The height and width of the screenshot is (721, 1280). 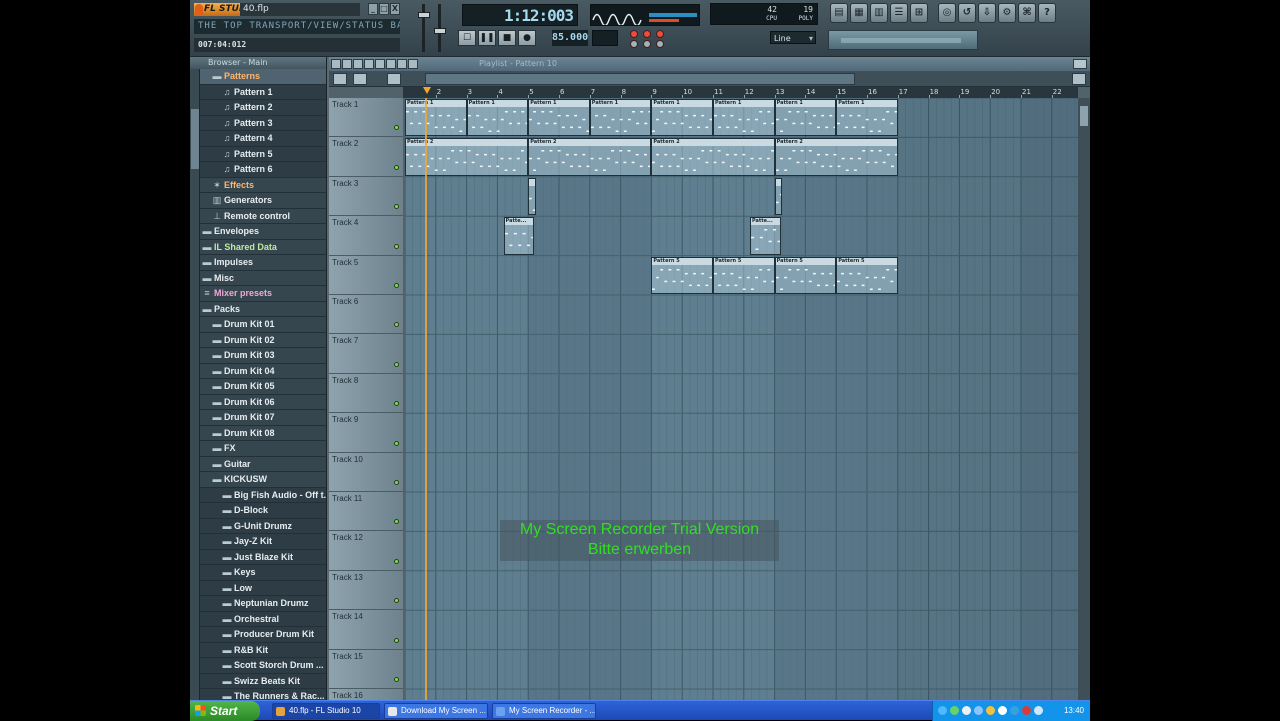 What do you see at coordinates (467, 38) in the screenshot?
I see `pattern-mode-button: ☐` at bounding box center [467, 38].